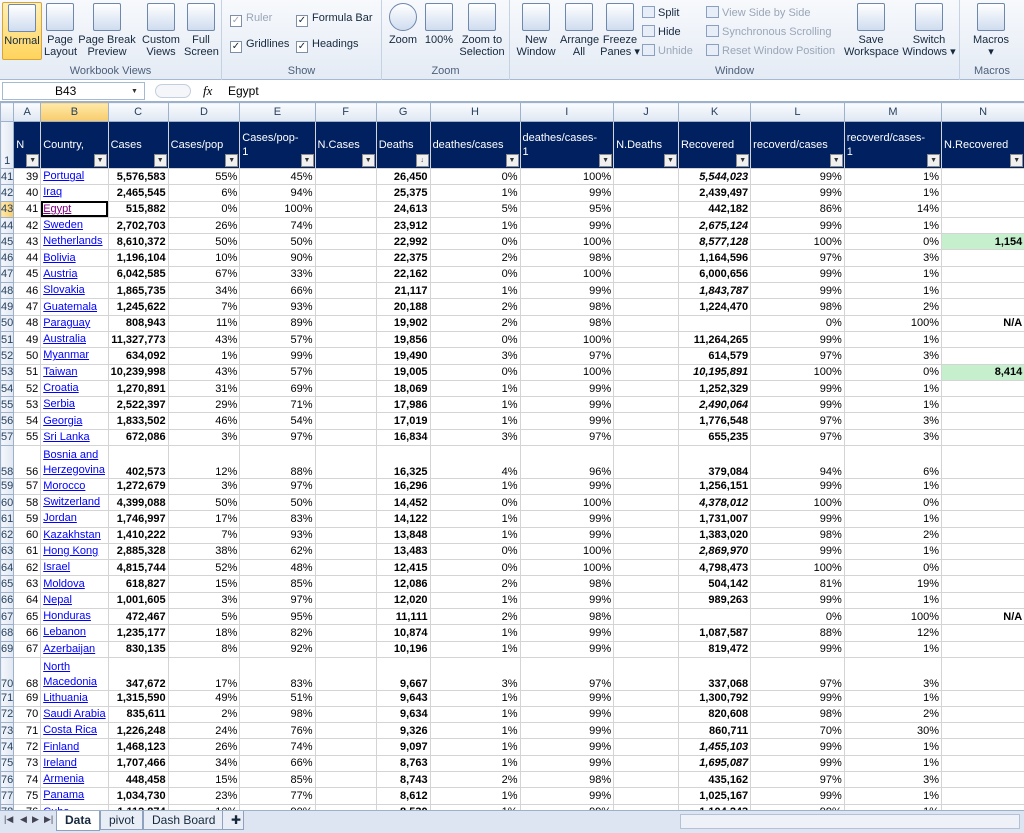 Image resolution: width=1024 pixels, height=833 pixels. I want to click on recovered-cell: 820,608, so click(714, 714).